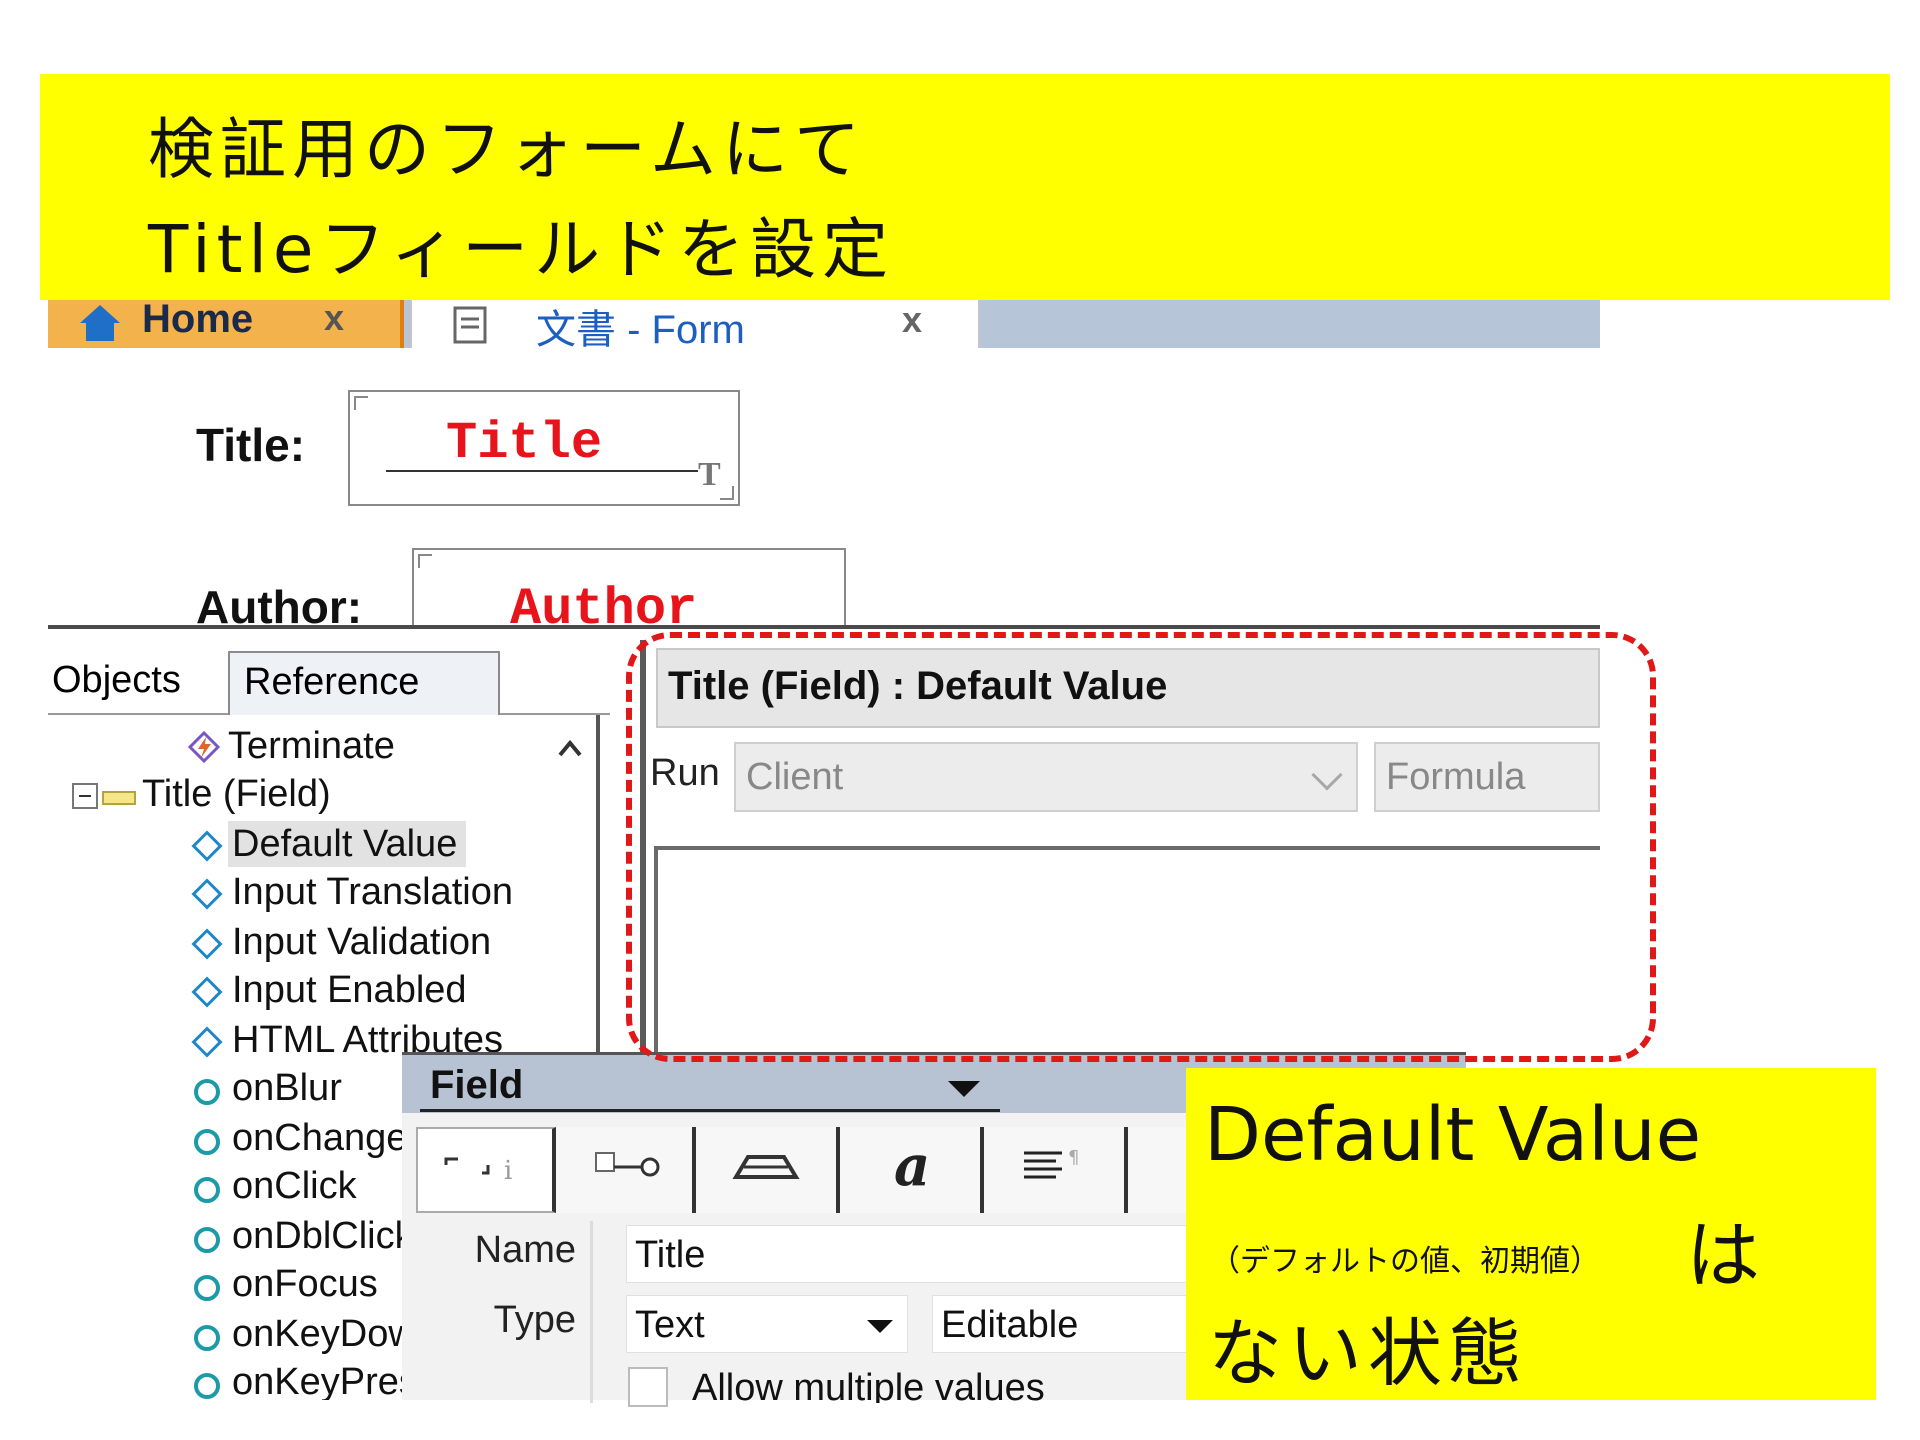  Describe the element at coordinates (349, 990) in the screenshot. I see `tree-item-label: Input Enabled` at that location.